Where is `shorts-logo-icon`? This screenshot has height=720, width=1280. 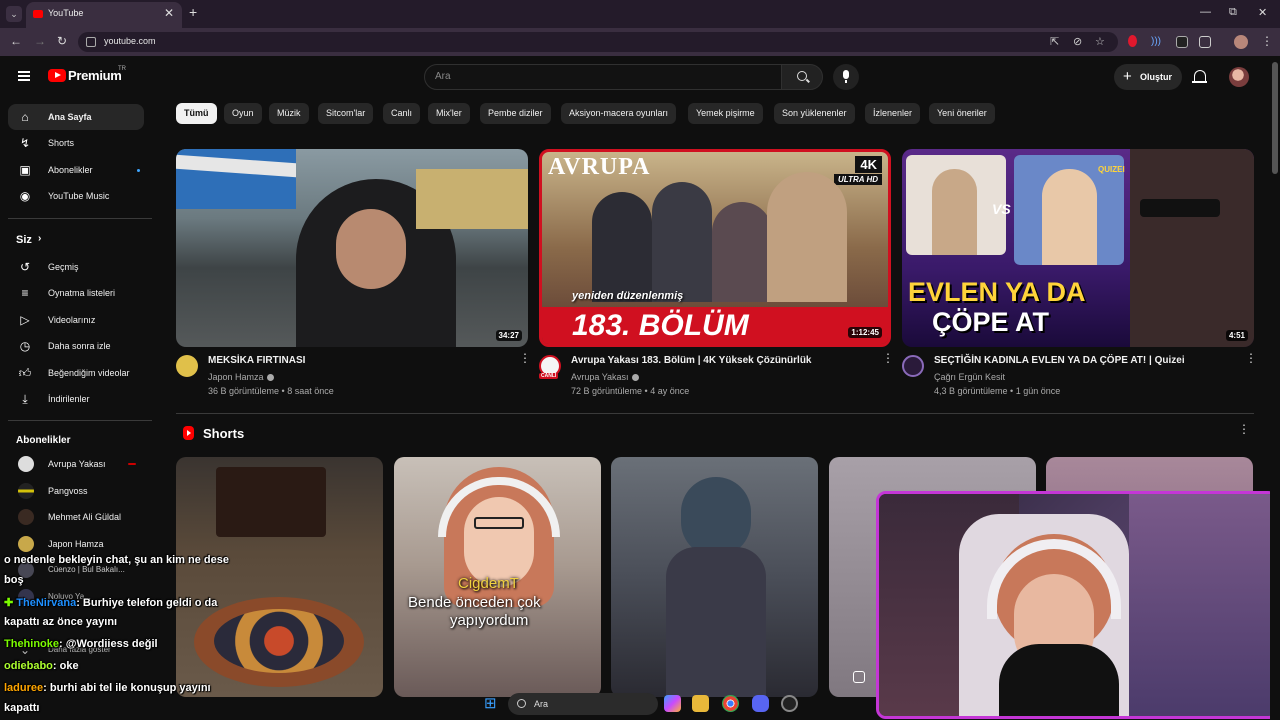 shorts-logo-icon is located at coordinates (188, 433).